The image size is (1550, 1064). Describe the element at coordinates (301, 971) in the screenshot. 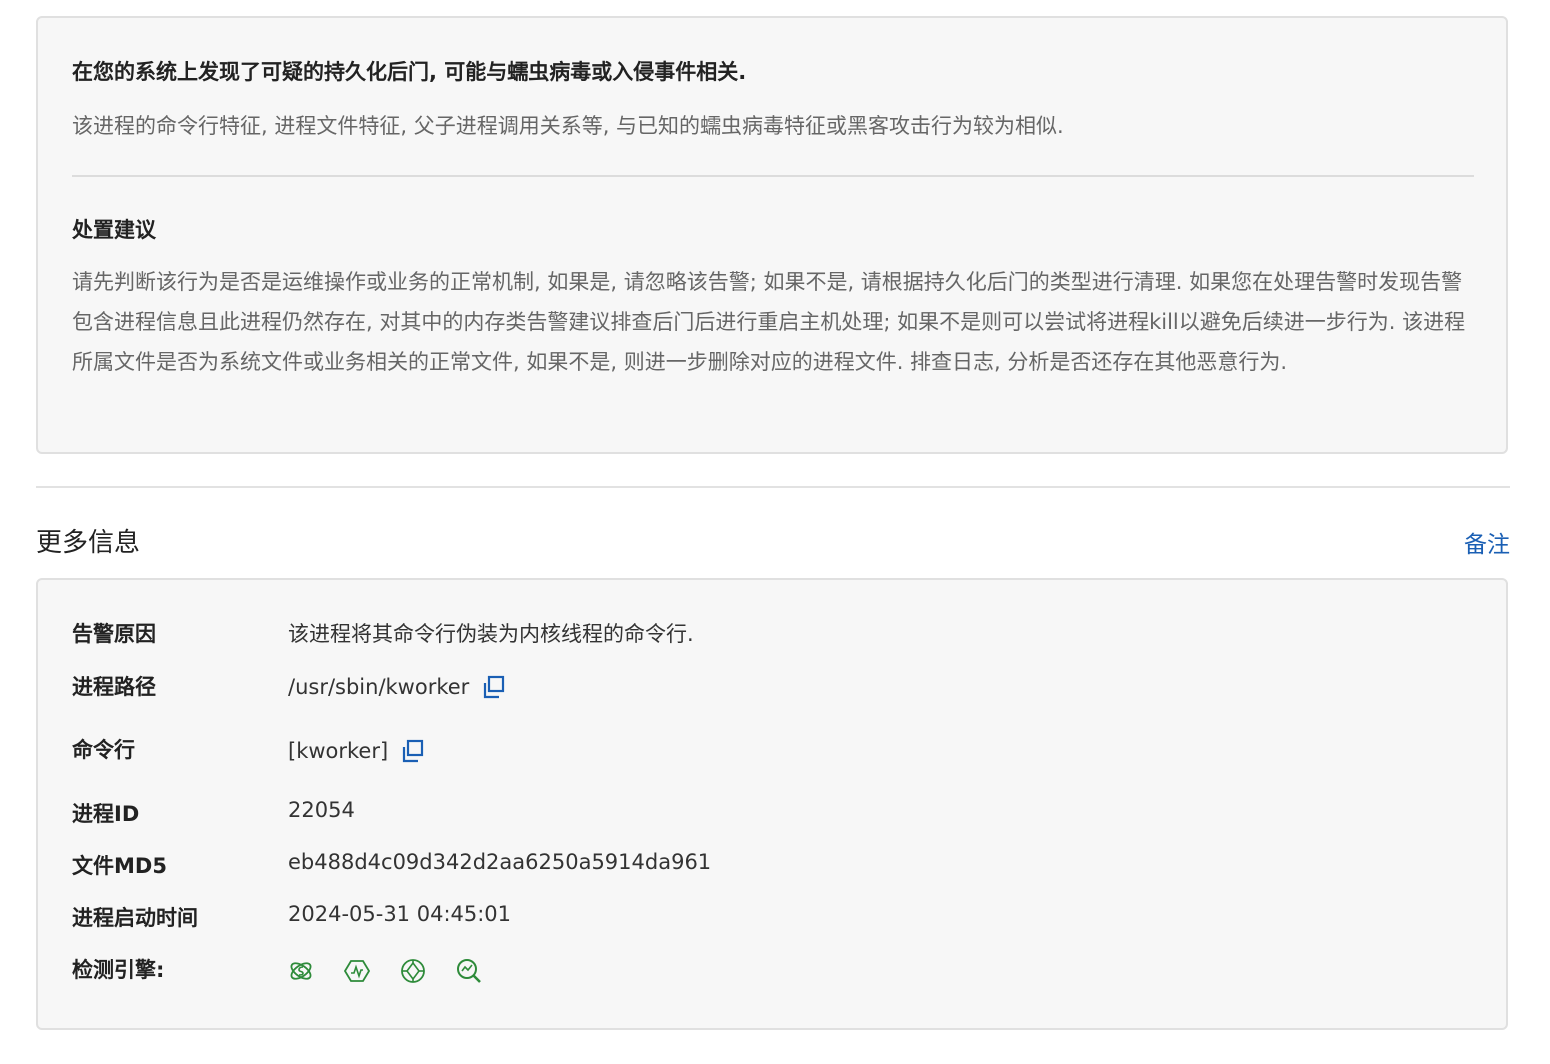

I see `engine-ai-icon` at that location.